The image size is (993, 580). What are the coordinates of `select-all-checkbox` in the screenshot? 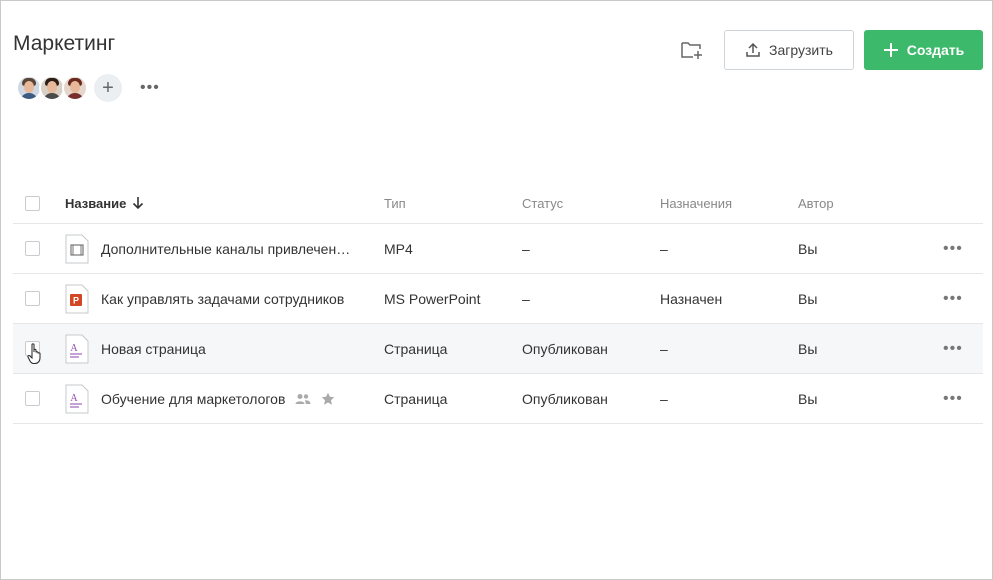 It's located at (32, 203).